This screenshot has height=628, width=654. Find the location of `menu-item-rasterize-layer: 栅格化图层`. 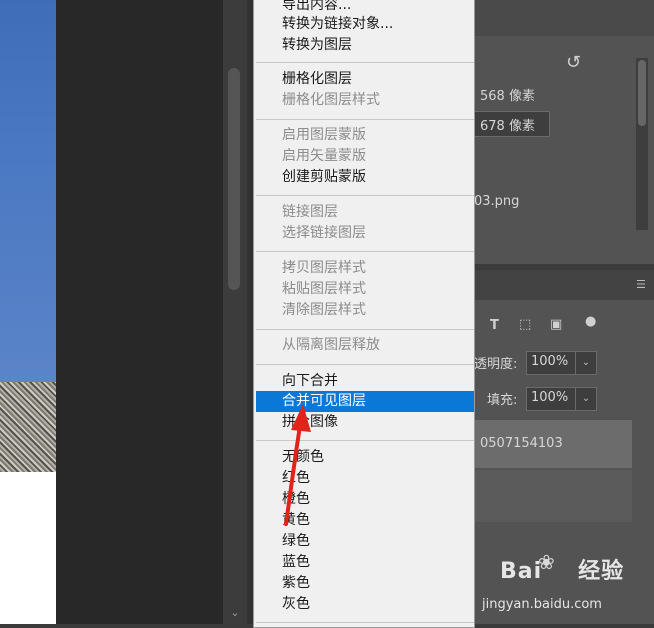

menu-item-rasterize-layer: 栅格化图层 is located at coordinates (317, 79).